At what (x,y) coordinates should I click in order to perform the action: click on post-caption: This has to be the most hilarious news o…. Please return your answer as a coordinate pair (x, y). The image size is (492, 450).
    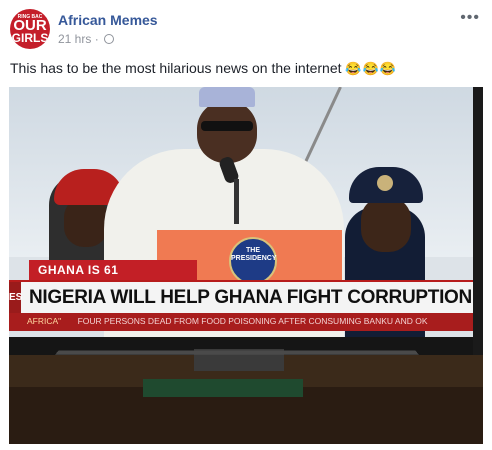
    Looking at the image, I should click on (203, 68).